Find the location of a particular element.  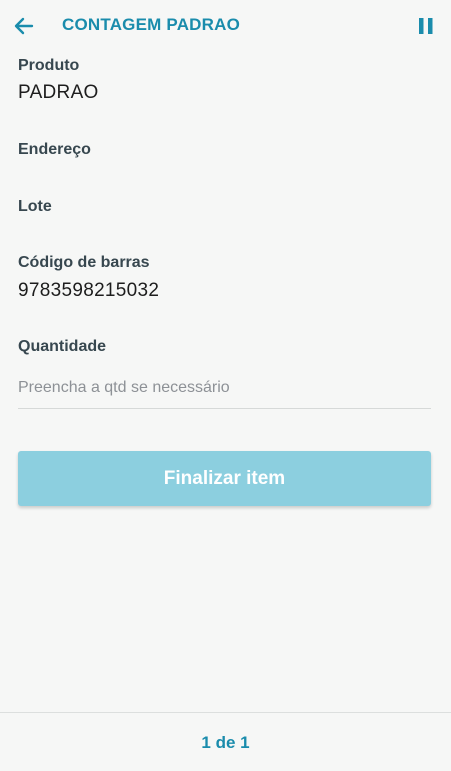

page-title: CONTAGEM PADRAO is located at coordinates (151, 24).